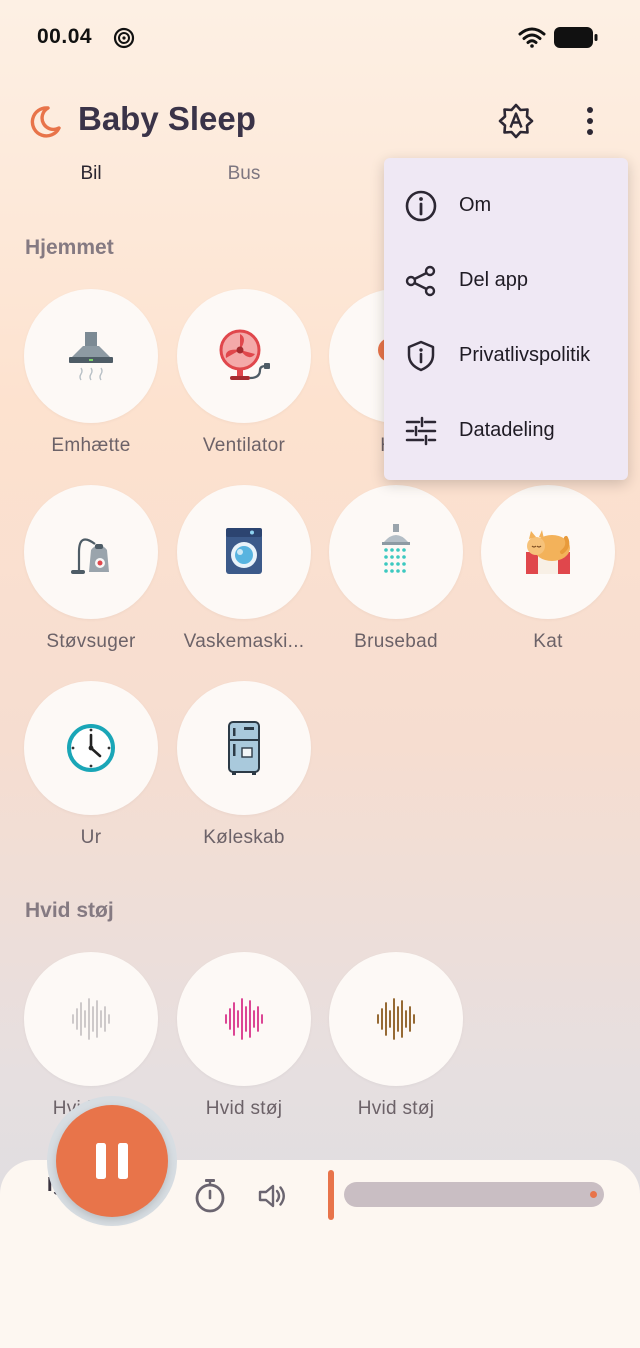 The height and width of the screenshot is (1348, 640). Describe the element at coordinates (90, 556) in the screenshot. I see `vacuum-icon` at that location.